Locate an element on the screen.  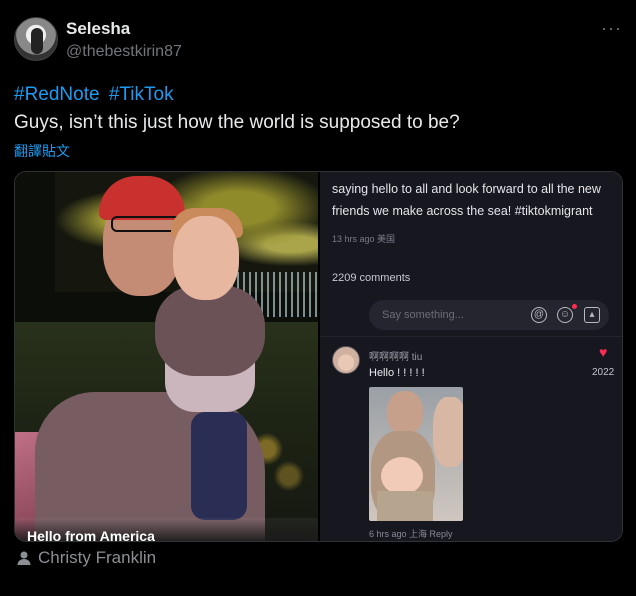
hashtags: #RedNote #TikTok is located at coordinates (96, 95).